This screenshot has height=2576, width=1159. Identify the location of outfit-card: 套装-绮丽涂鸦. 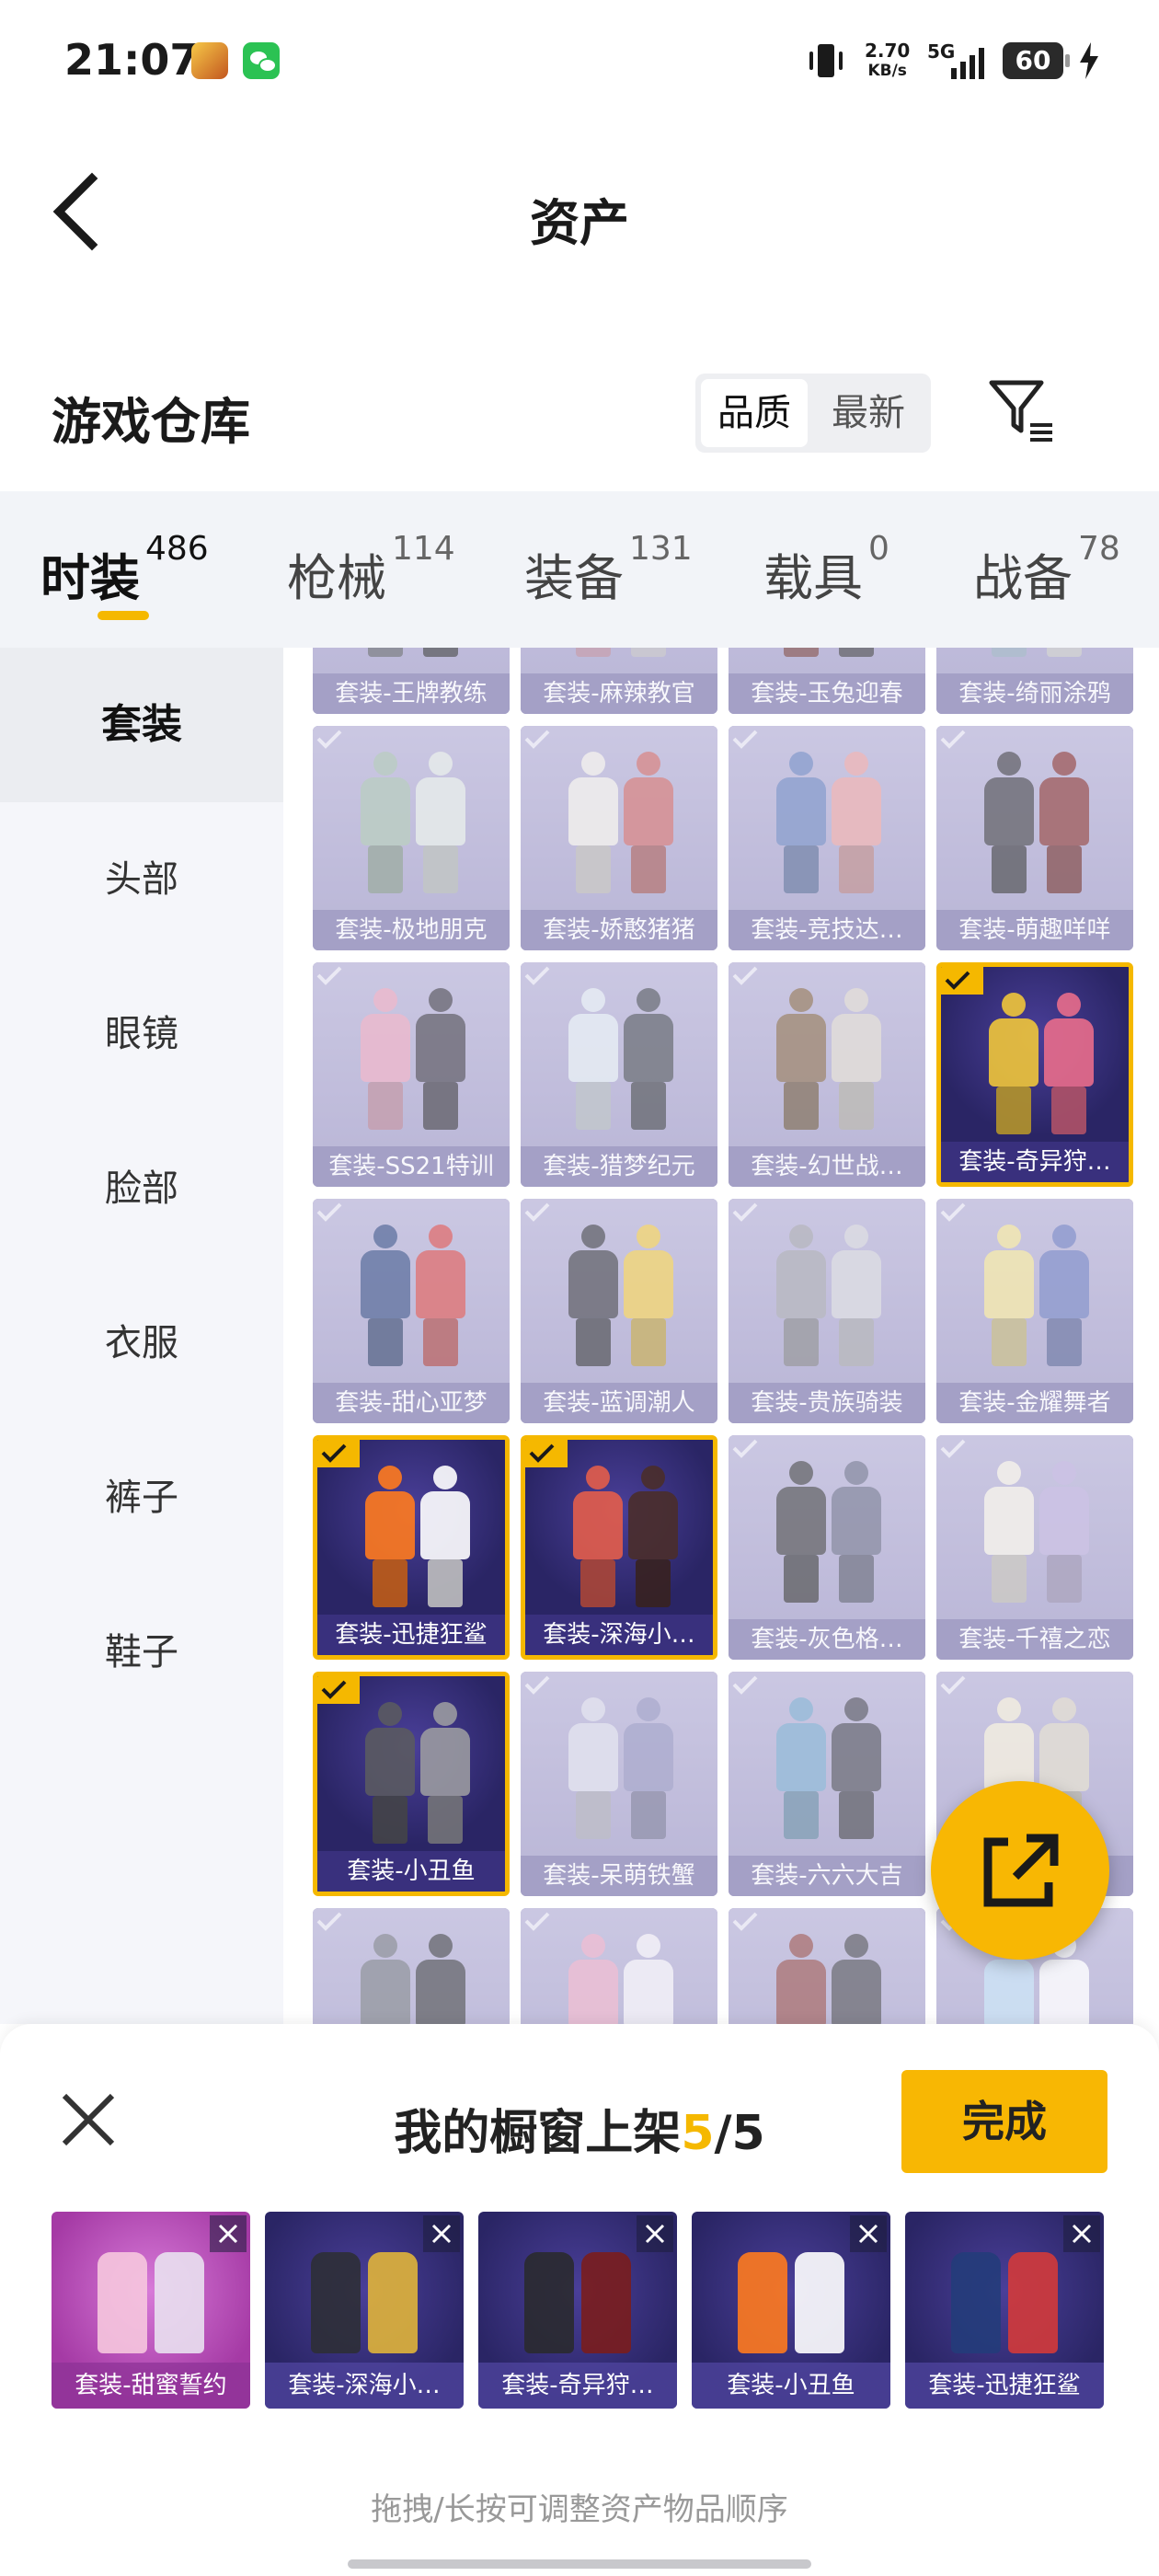
(1034, 681).